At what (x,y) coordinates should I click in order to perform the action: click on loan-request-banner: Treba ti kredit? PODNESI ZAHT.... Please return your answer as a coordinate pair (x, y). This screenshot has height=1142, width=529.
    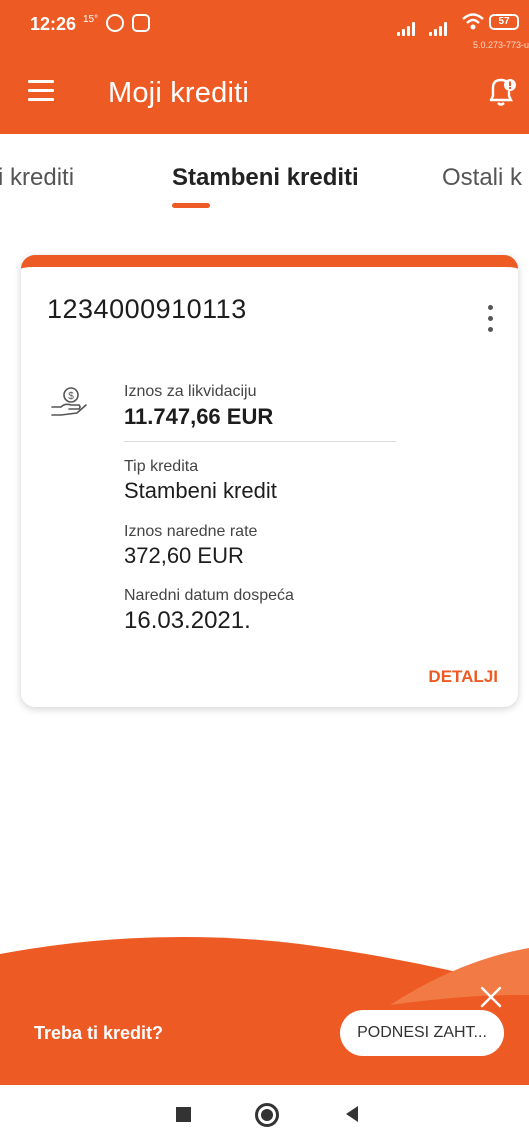
    Looking at the image, I should click on (264, 1007).